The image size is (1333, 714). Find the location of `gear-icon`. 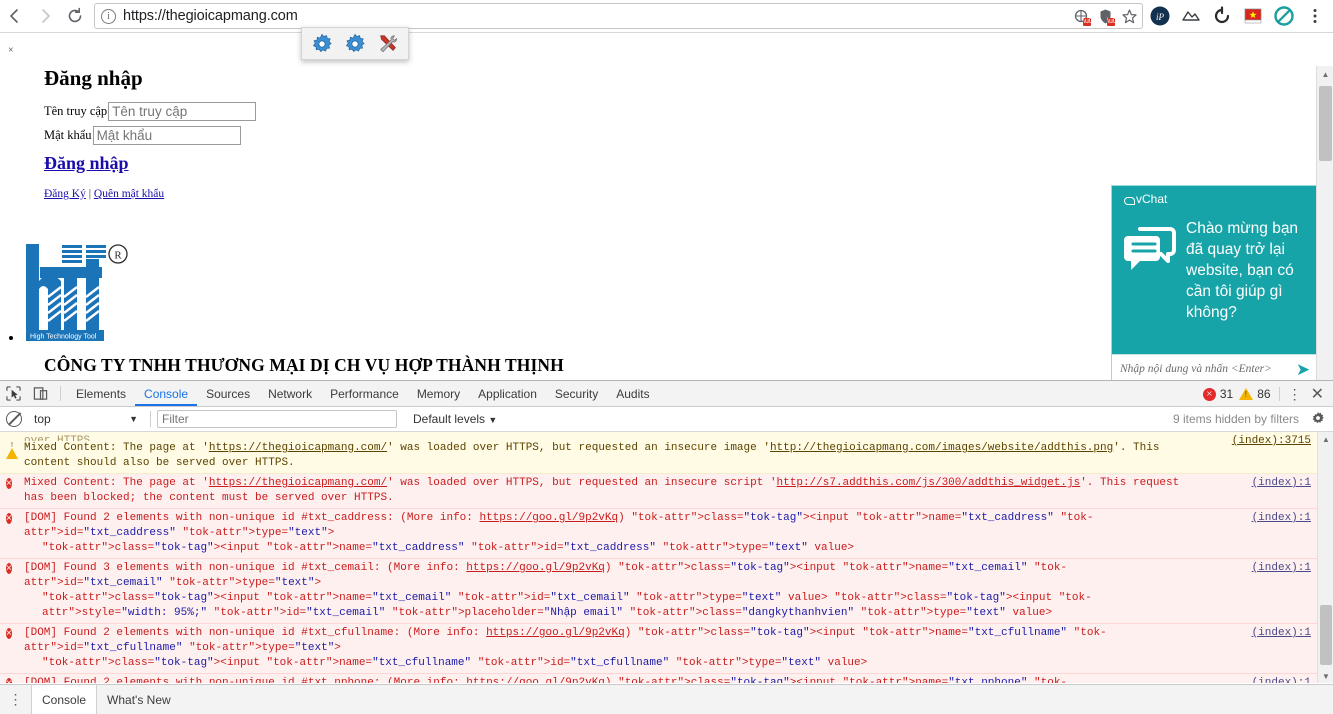

gear-icon is located at coordinates (1318, 419).